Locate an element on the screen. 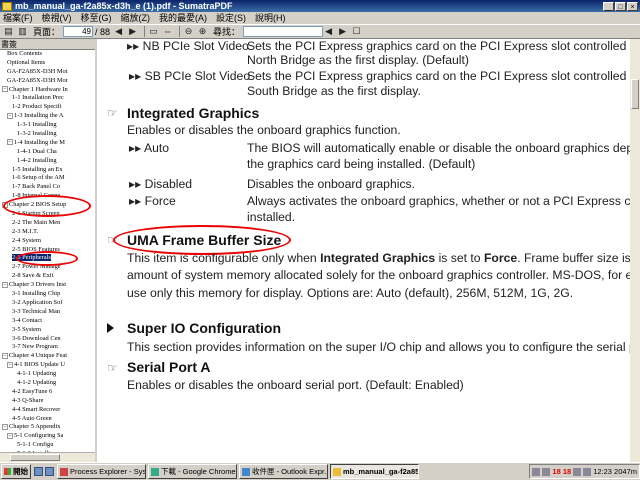 This screenshot has width=640, height=480. bookmark-item: 4-3 Q-Share is located at coordinates (47, 401).